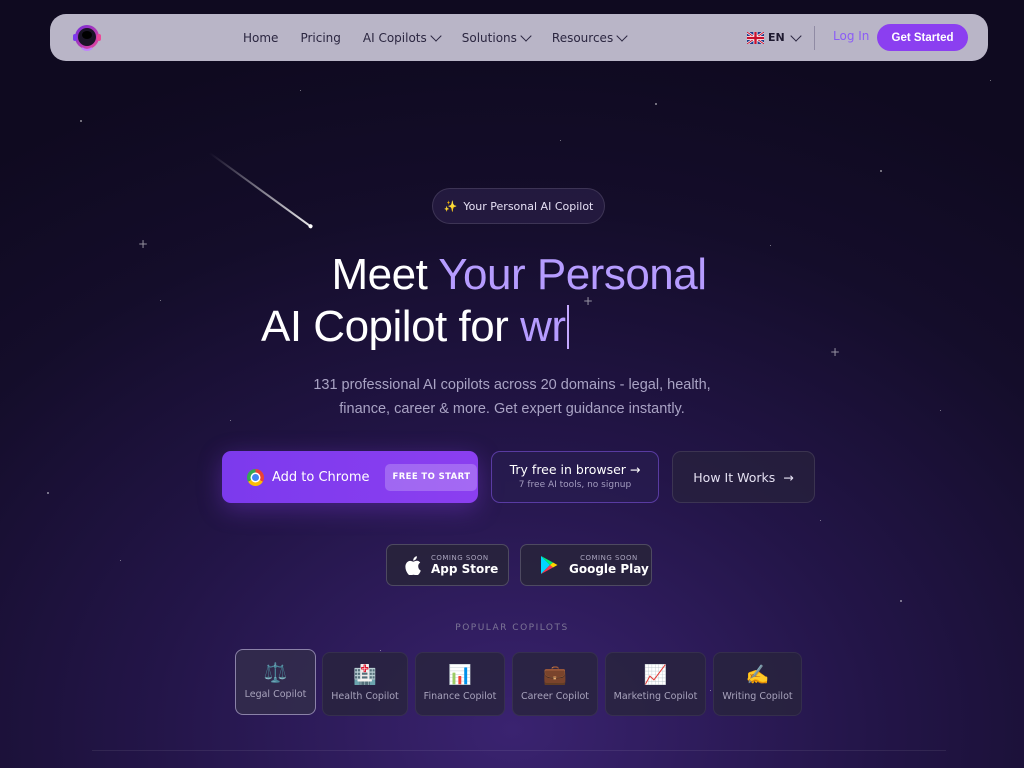 The image size is (1024, 768). I want to click on copilot-card-marketing: 📈 Marketing Copilot, so click(655, 684).